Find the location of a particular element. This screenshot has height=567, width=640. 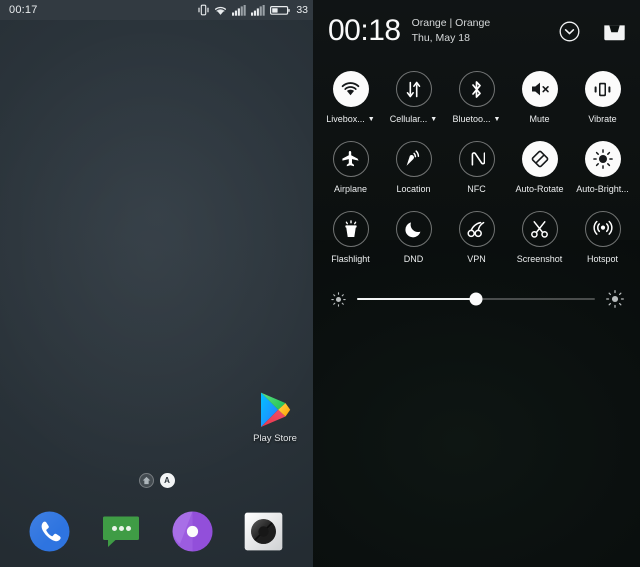

vibrate-icon is located at coordinates (203, 10).